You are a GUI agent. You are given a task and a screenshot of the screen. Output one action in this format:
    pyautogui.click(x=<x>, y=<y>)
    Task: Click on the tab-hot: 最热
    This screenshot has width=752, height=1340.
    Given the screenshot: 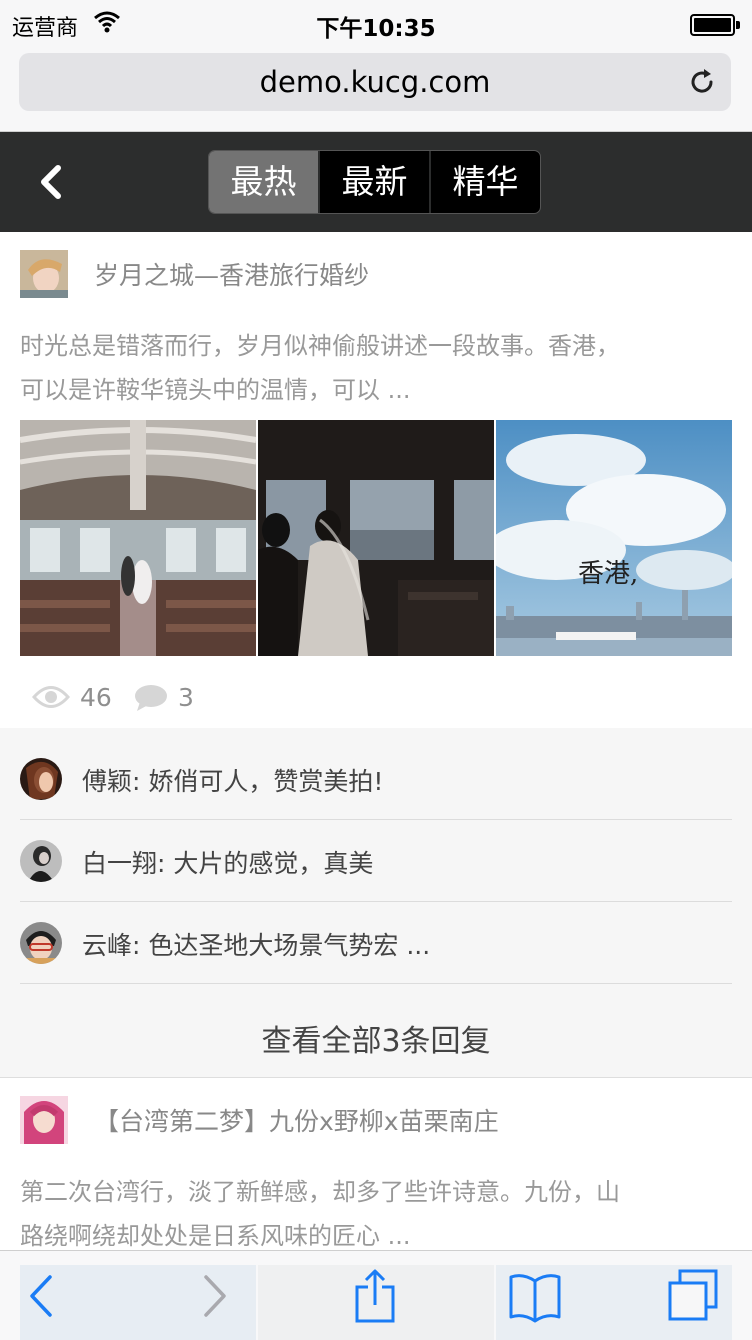 What is the action you would take?
    pyautogui.click(x=264, y=182)
    